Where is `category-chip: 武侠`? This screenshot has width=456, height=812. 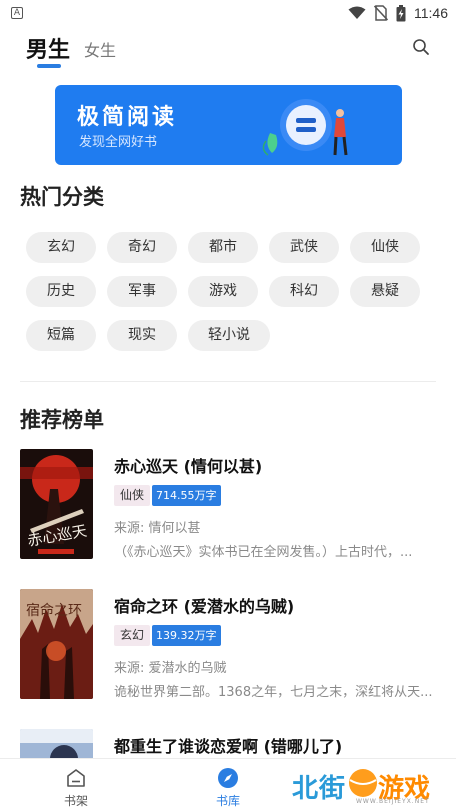 category-chip: 武侠 is located at coordinates (304, 247).